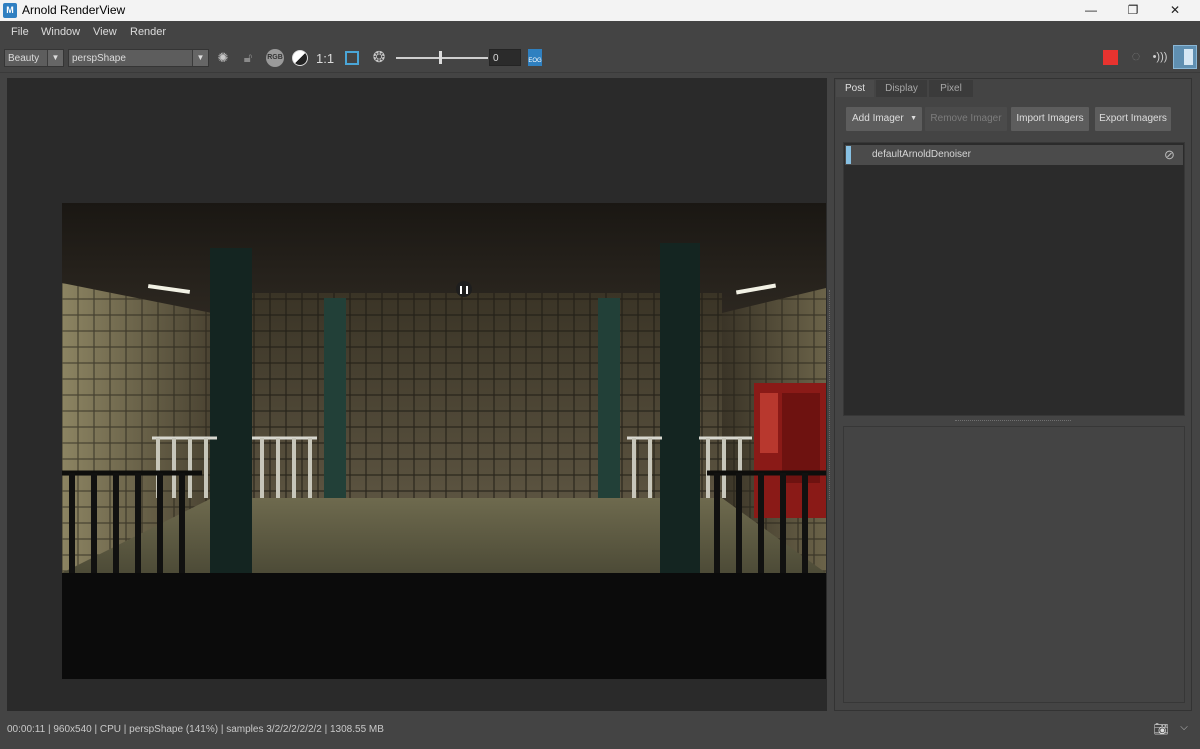  Describe the element at coordinates (1175, 10) in the screenshot. I see `close-button: ✕` at that location.